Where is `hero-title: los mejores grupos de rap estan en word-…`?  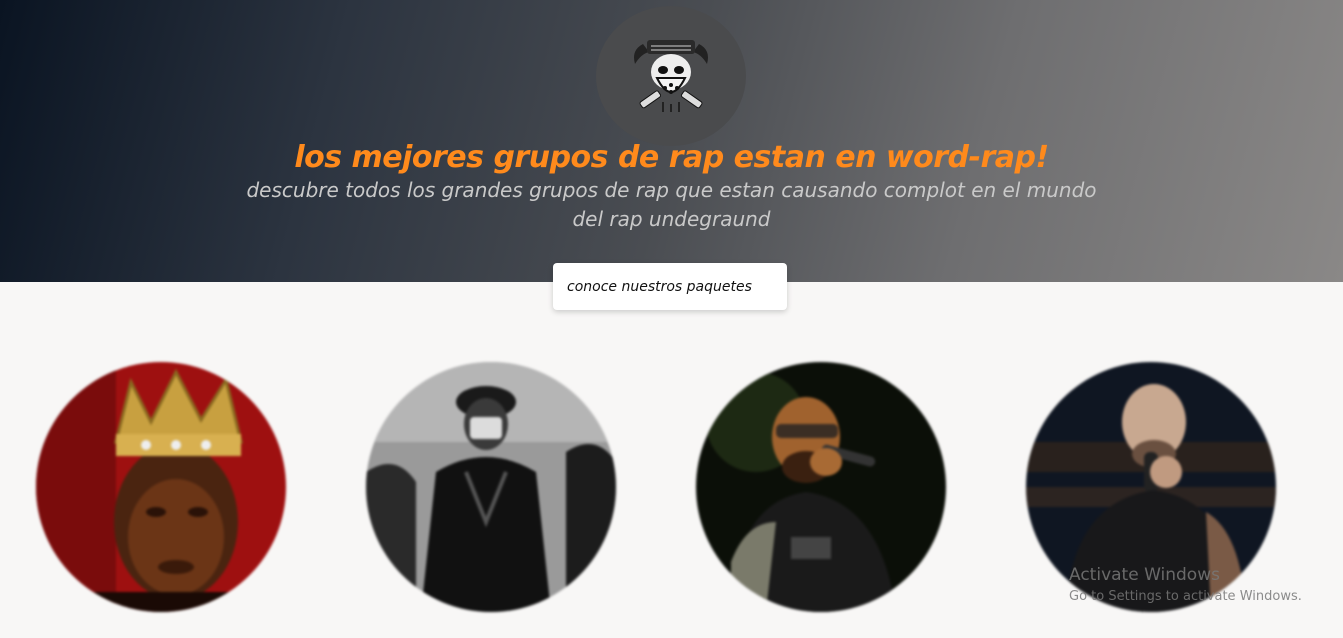
hero-title: los mejores grupos de rap estan en word-… is located at coordinates (671, 157).